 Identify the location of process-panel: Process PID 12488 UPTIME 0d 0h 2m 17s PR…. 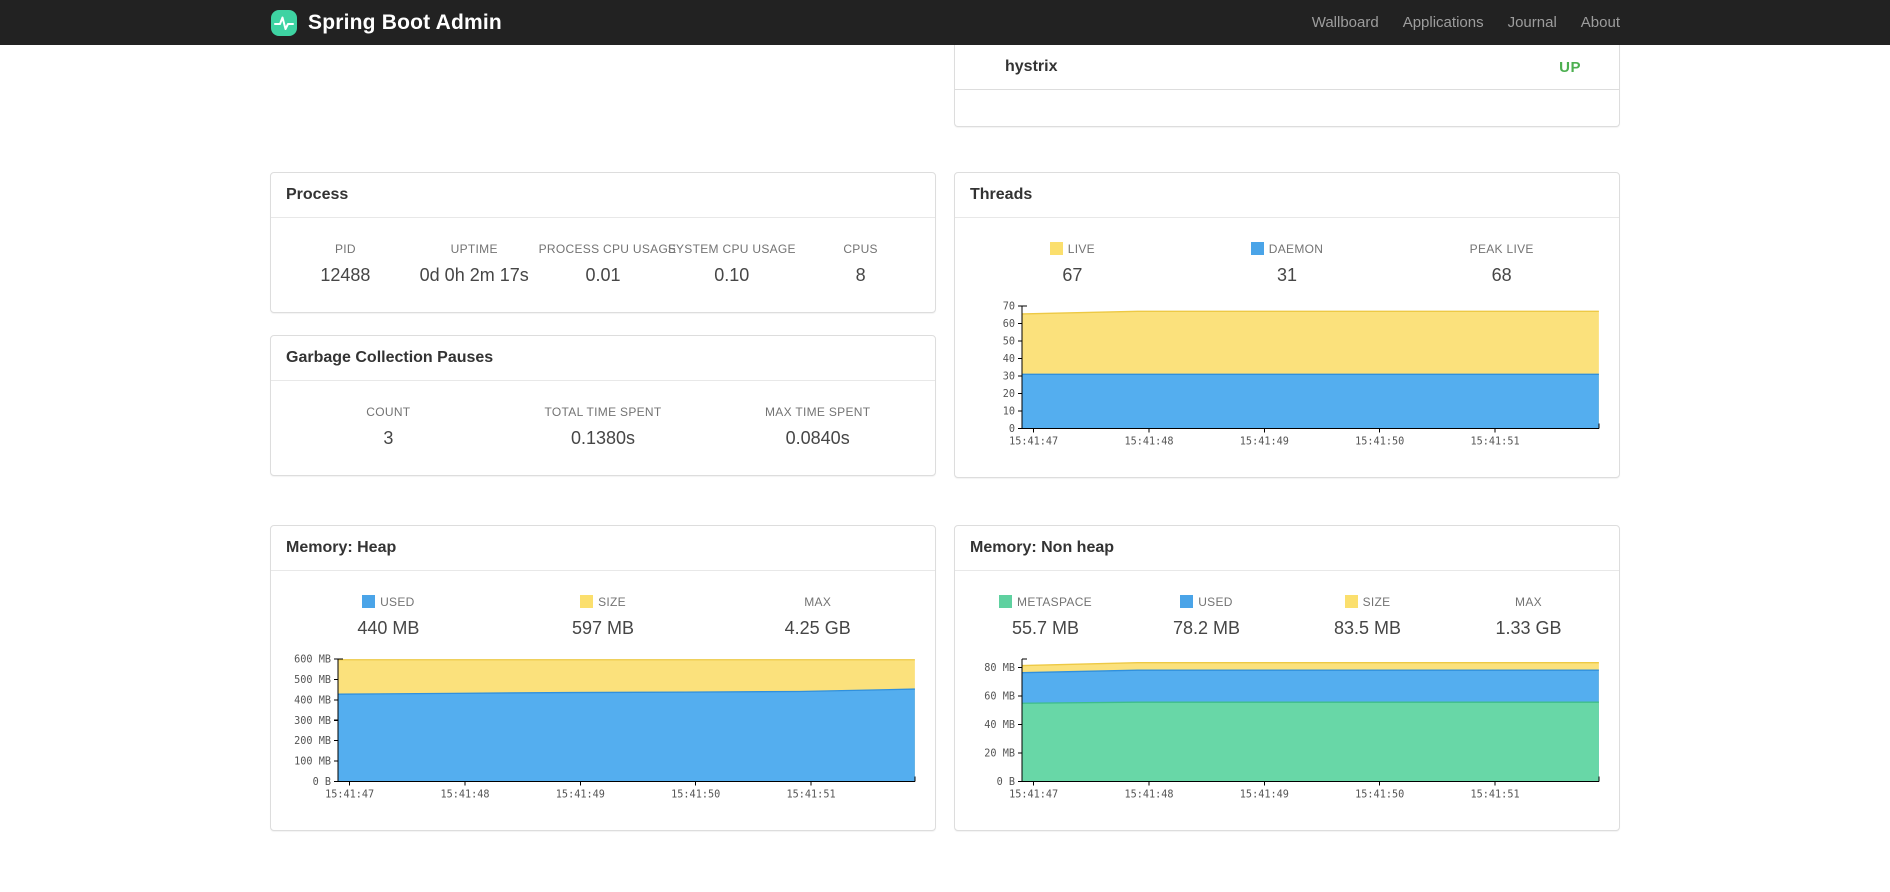
(603, 242).